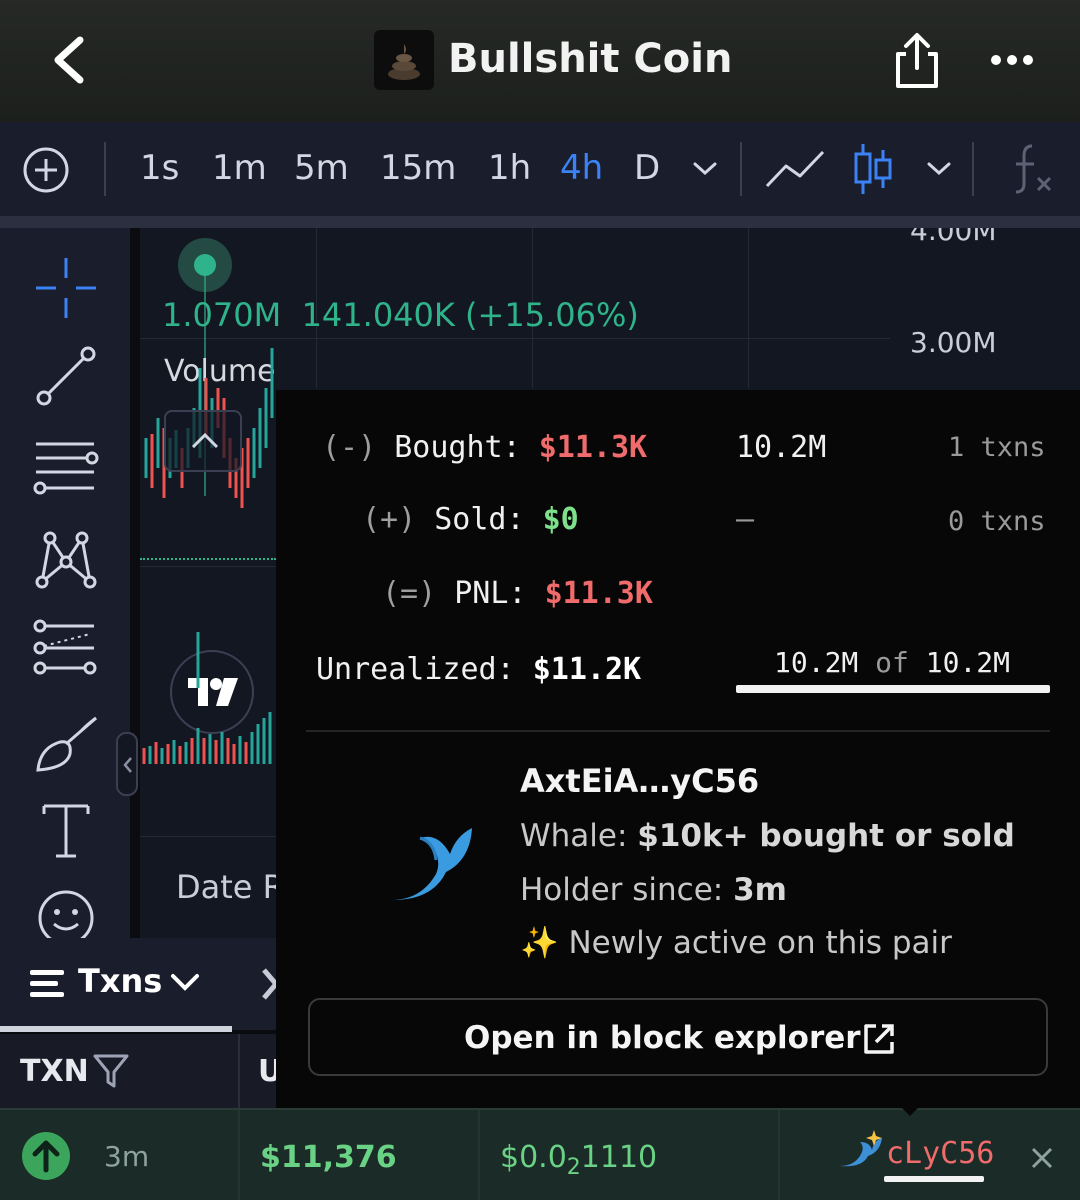  Describe the element at coordinates (748, 308) in the screenshot. I see `grid-line` at that location.